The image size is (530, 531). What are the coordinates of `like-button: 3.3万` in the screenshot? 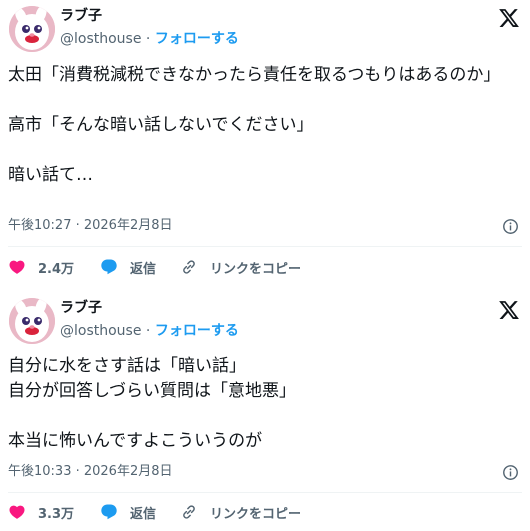 It's located at (54, 512).